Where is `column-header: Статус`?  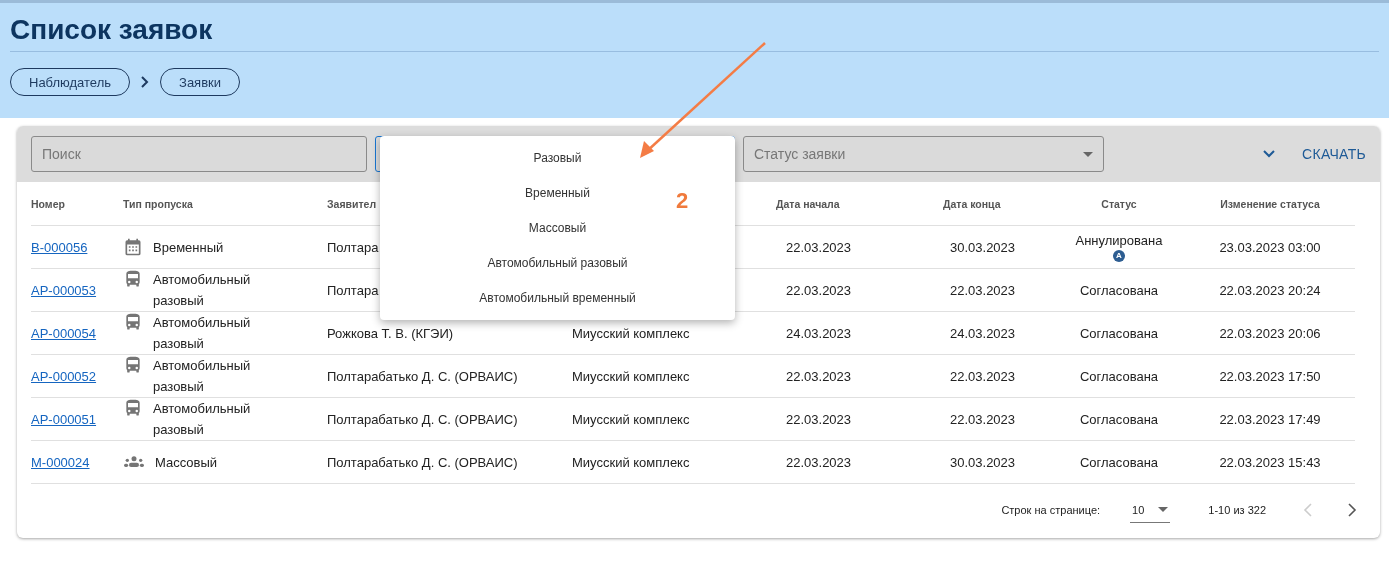 column-header: Статус is located at coordinates (1119, 203).